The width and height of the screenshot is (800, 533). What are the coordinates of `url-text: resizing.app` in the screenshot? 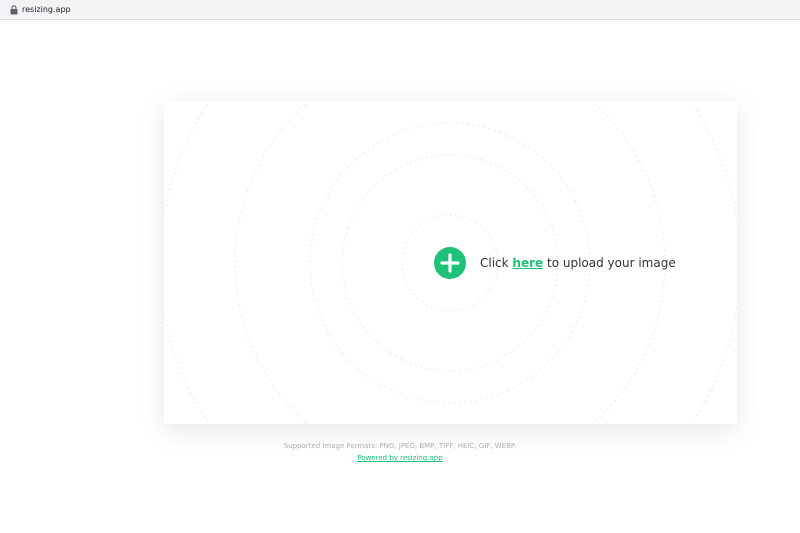 It's located at (46, 10).